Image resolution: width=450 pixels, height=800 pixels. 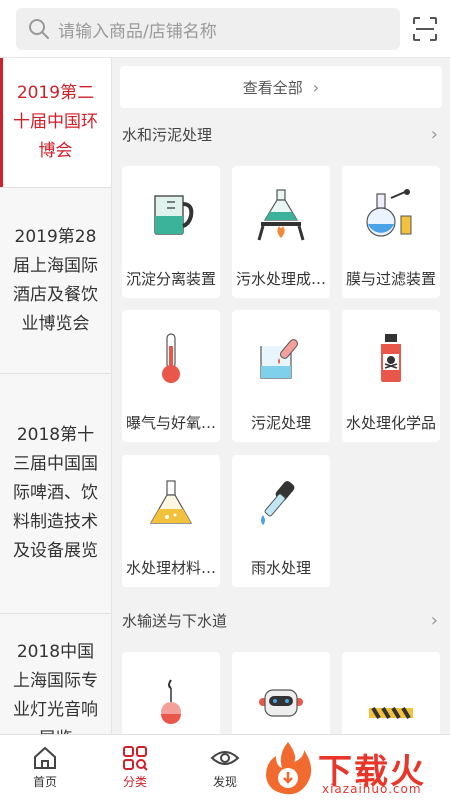 I want to click on sidebar-item-2019-hotel-expo: 2019第28届上海国际酒店及餐饮业博览会, so click(x=55, y=281).